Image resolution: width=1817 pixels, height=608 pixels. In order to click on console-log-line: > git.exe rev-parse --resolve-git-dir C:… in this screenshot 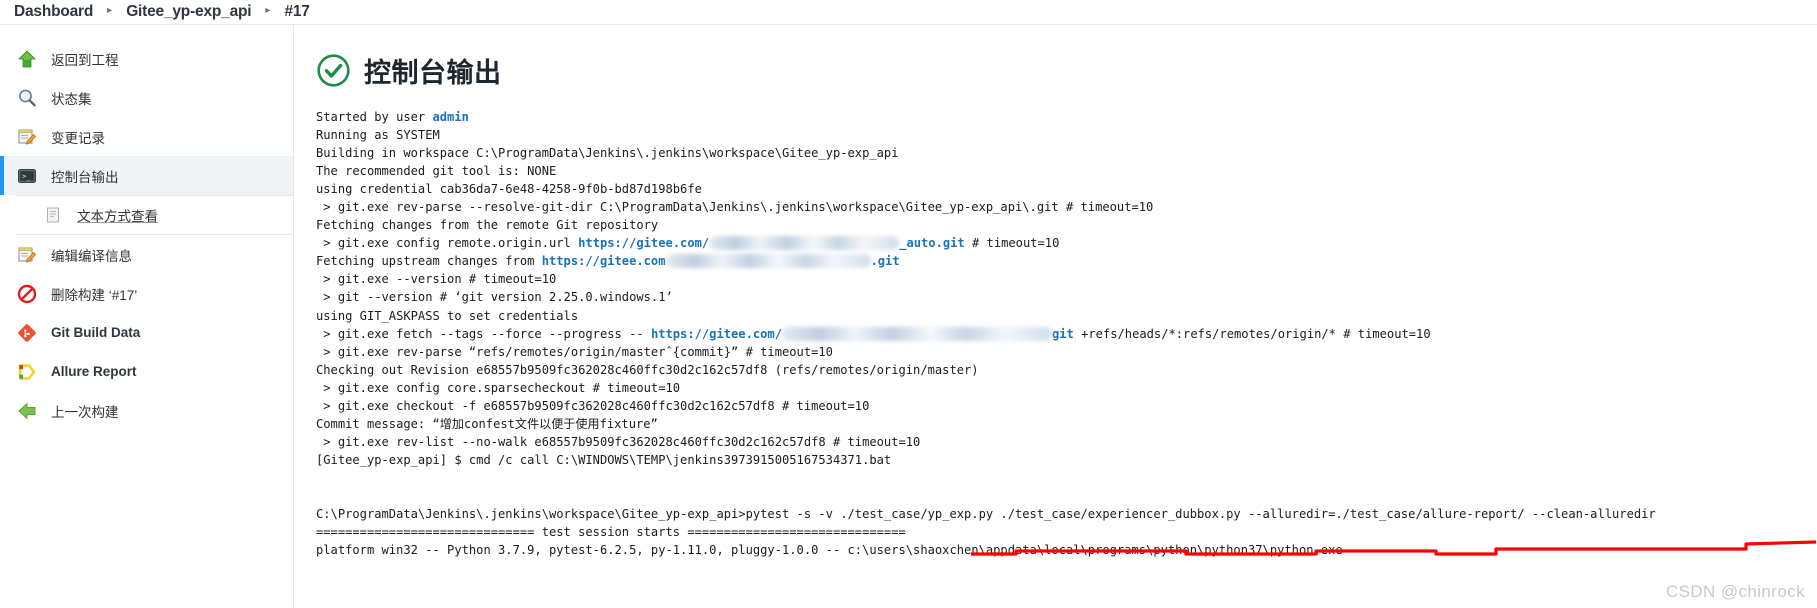, I will do `click(1066, 207)`.